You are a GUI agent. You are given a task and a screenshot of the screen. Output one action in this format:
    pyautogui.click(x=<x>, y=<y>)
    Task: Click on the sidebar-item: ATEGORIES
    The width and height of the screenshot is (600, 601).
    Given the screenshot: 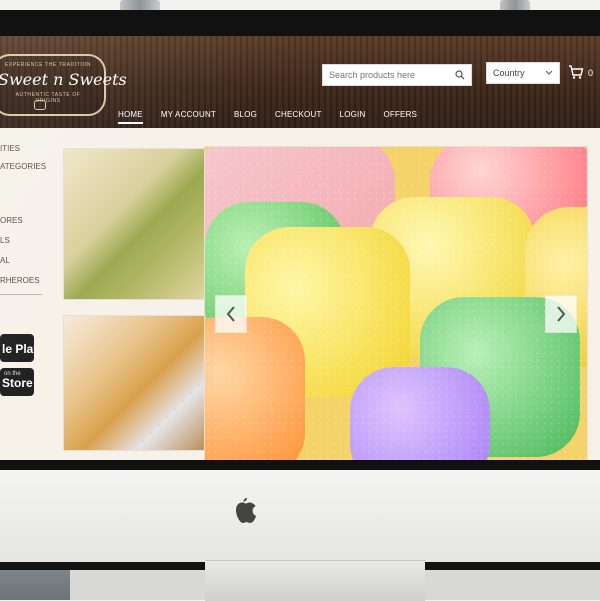 What is the action you would take?
    pyautogui.click(x=23, y=166)
    